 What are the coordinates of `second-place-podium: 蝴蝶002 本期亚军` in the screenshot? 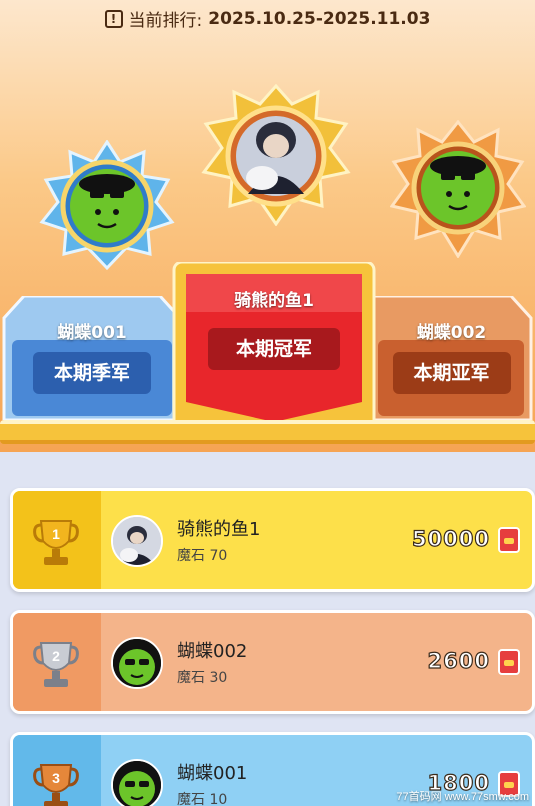 It's located at (451, 358).